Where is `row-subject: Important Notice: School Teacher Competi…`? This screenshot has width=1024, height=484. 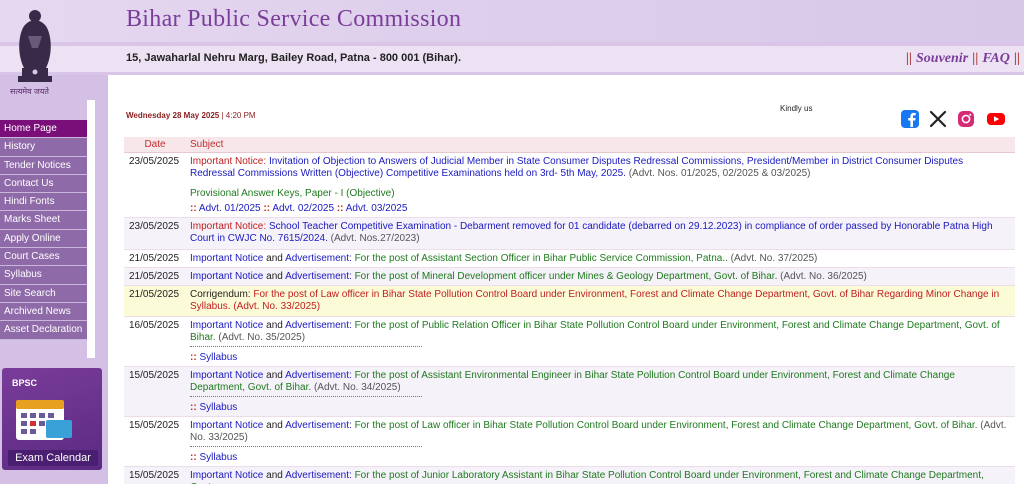 row-subject: Important Notice: School Teacher Competi… is located at coordinates (600, 233).